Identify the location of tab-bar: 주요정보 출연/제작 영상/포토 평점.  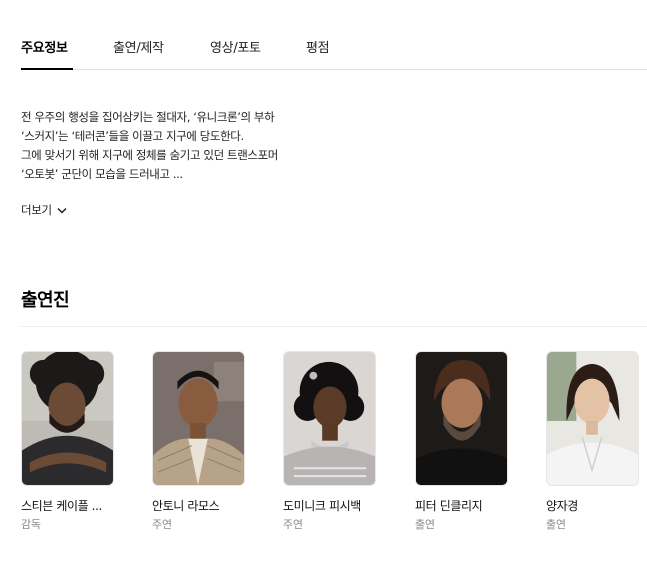
(334, 50).